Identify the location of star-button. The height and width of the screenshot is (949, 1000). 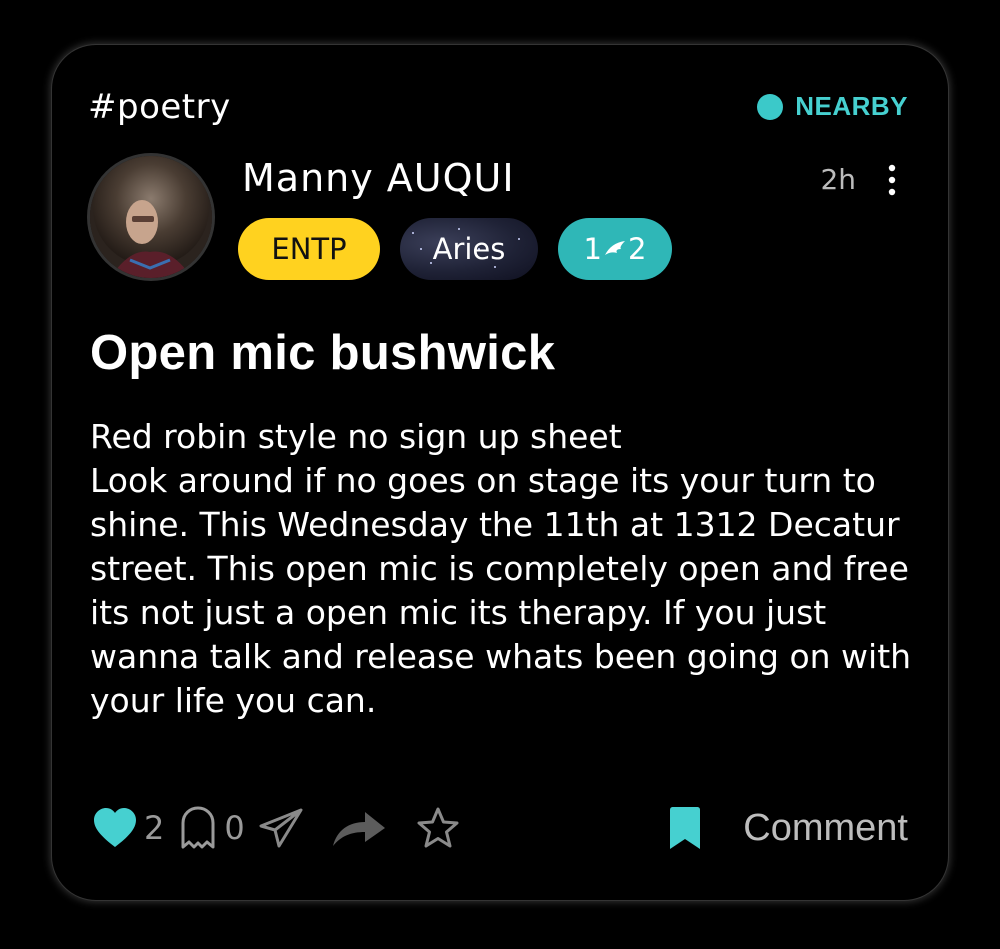
(438, 828).